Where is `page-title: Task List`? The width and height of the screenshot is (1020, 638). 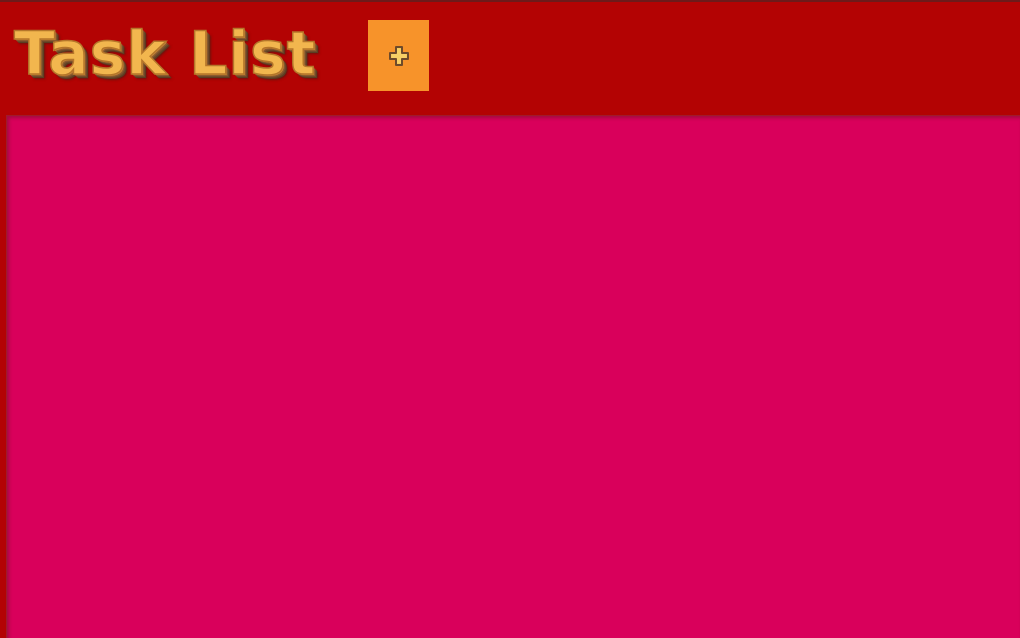
page-title: Task List is located at coordinates (165, 54).